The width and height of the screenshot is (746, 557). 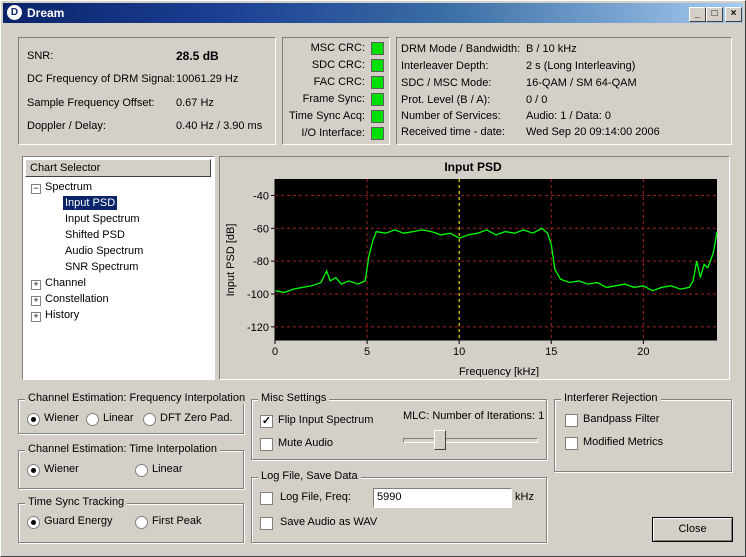 I want to click on received-time-label: Received time - date:, so click(x=453, y=132).